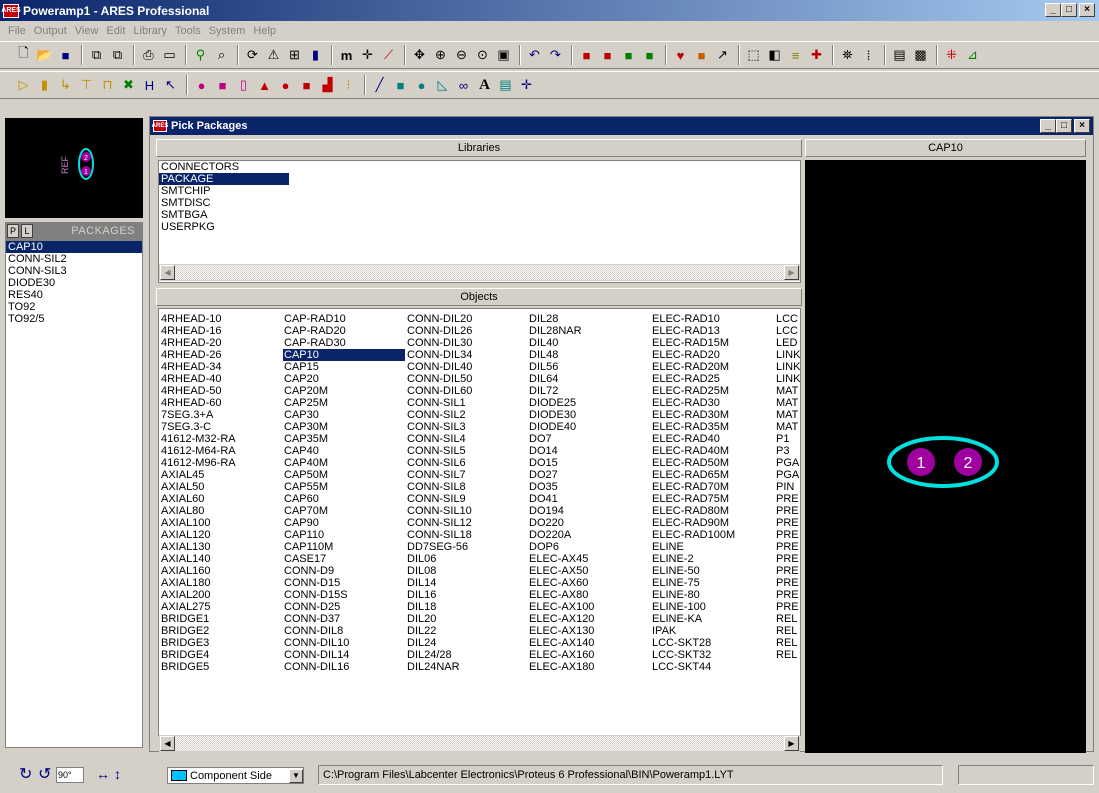  What do you see at coordinates (1082, 126) in the screenshot?
I see `dialog-close-button: ×` at bounding box center [1082, 126].